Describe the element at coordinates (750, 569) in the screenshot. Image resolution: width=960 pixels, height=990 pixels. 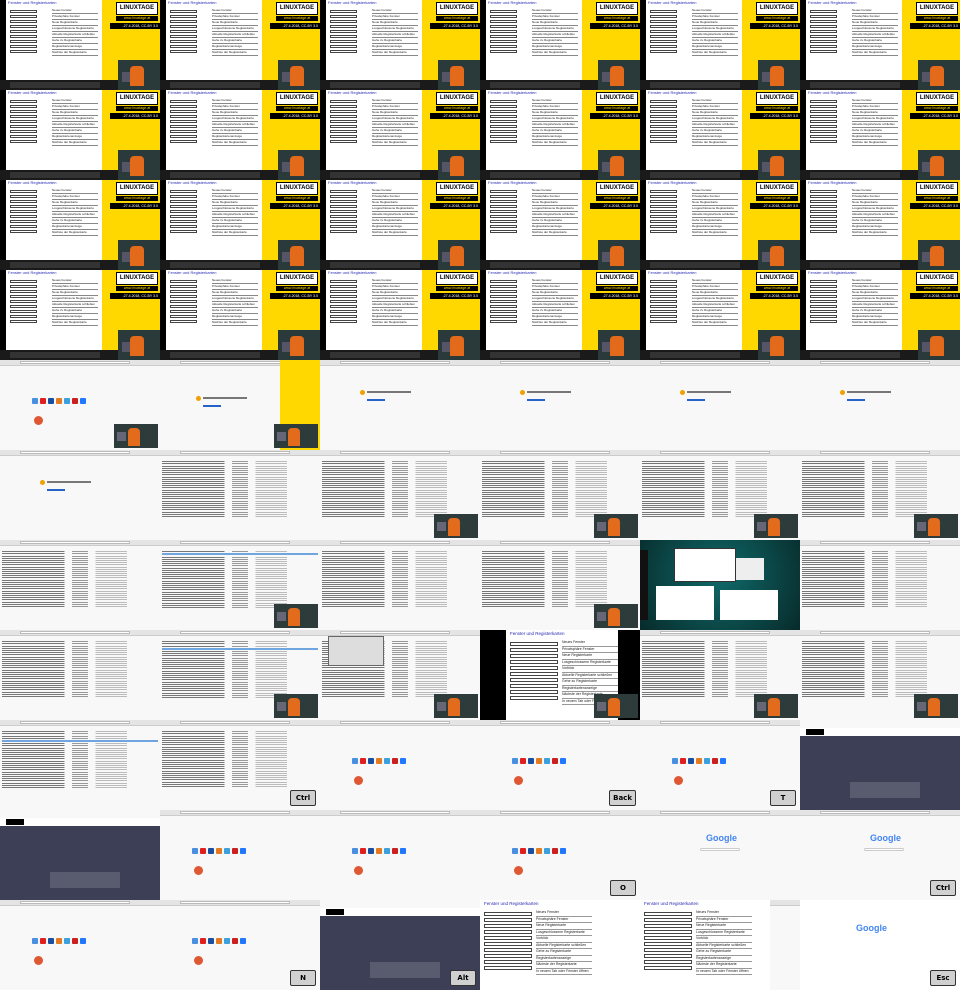
I see `desktop-window` at that location.